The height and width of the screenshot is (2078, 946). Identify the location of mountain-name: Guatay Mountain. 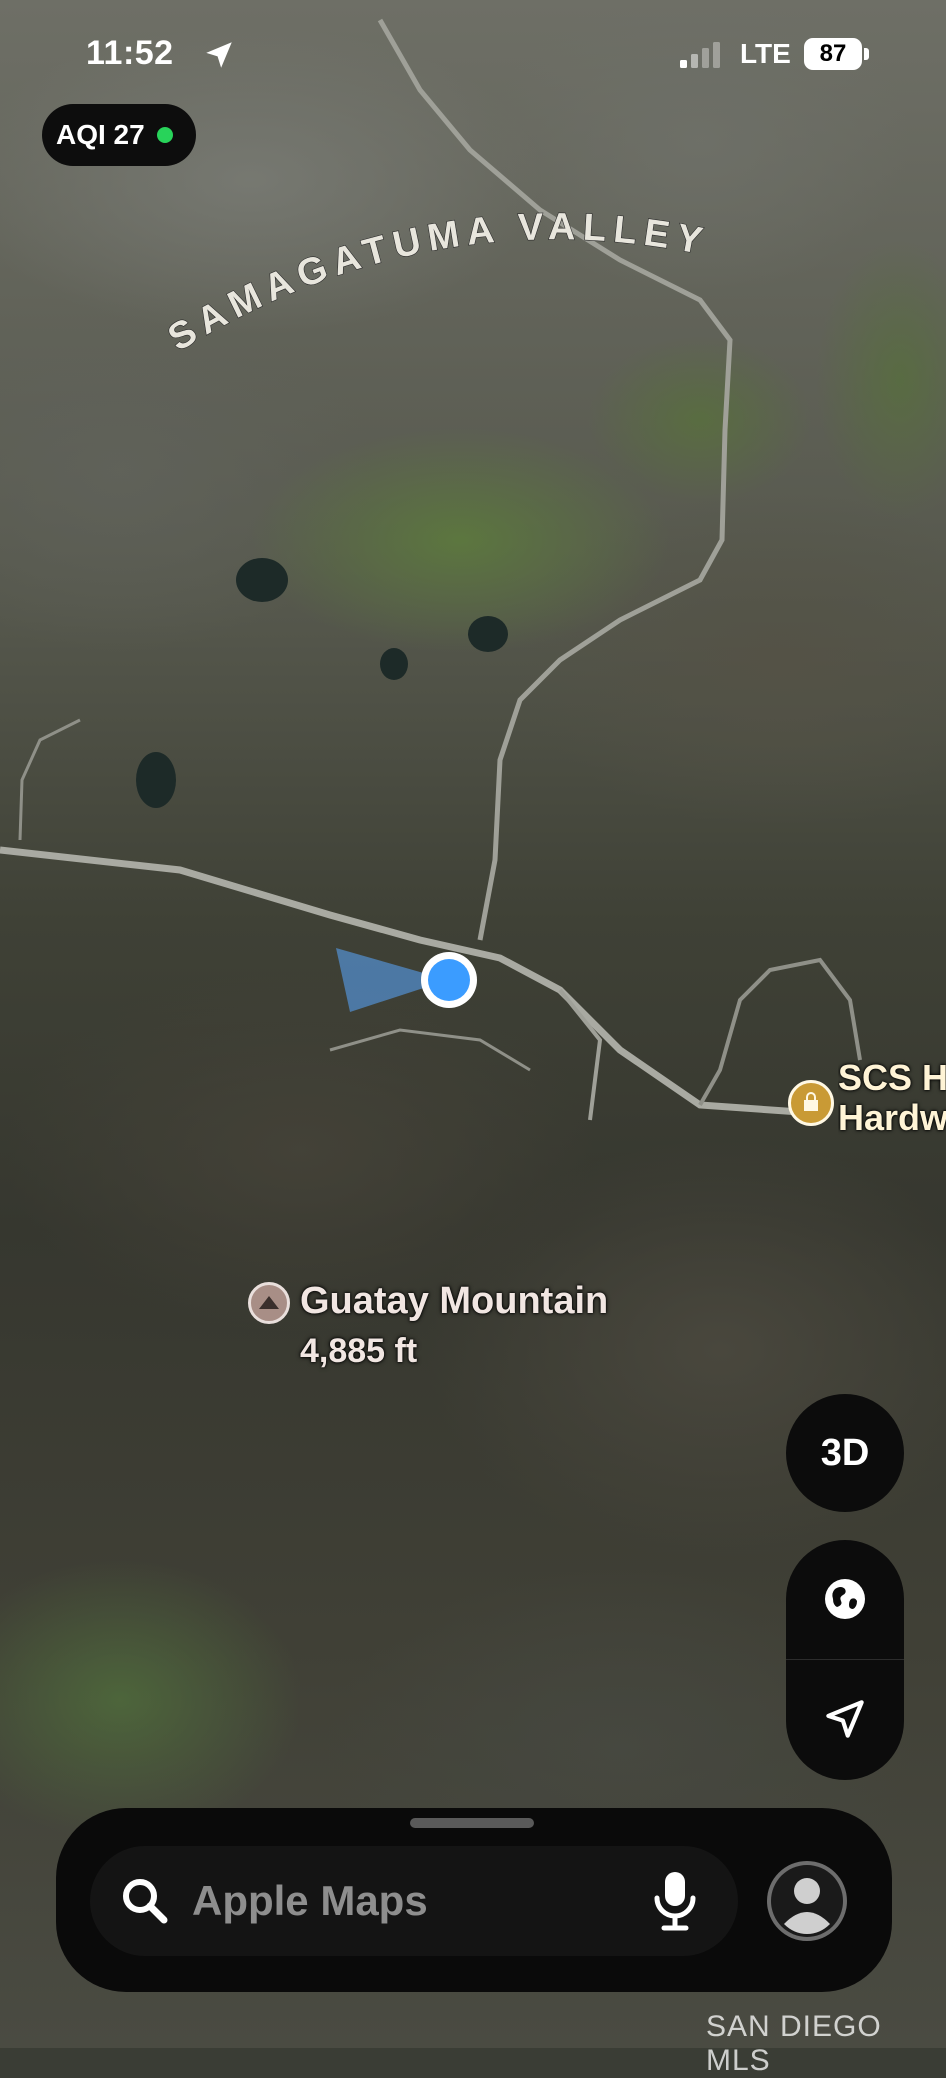
(454, 1301).